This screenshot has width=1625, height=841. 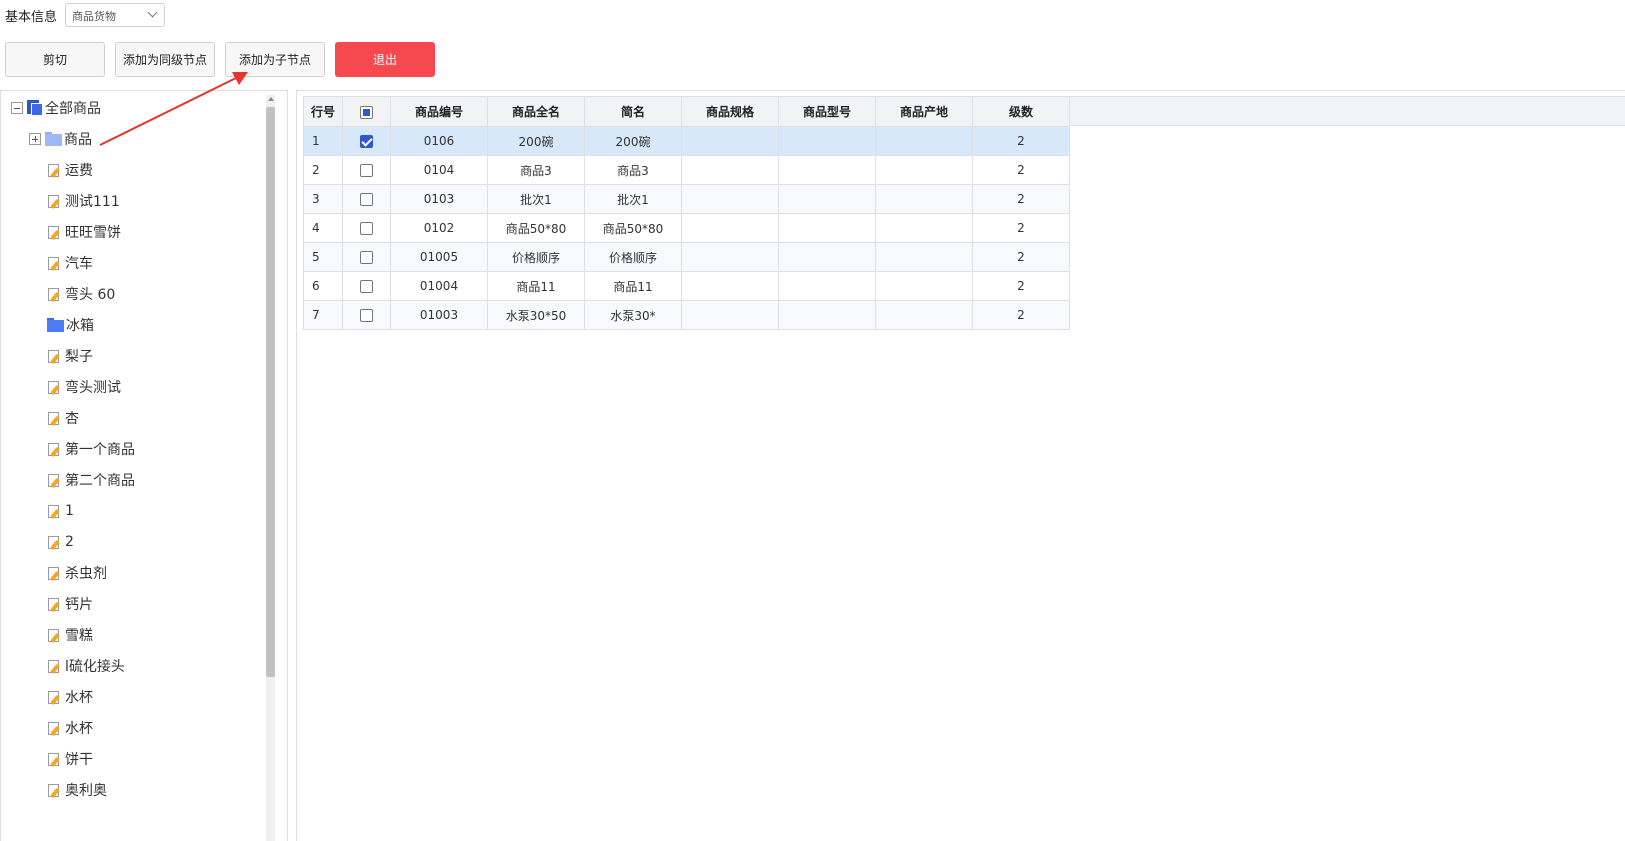 I want to click on cut-button: 剪切, so click(x=55, y=59).